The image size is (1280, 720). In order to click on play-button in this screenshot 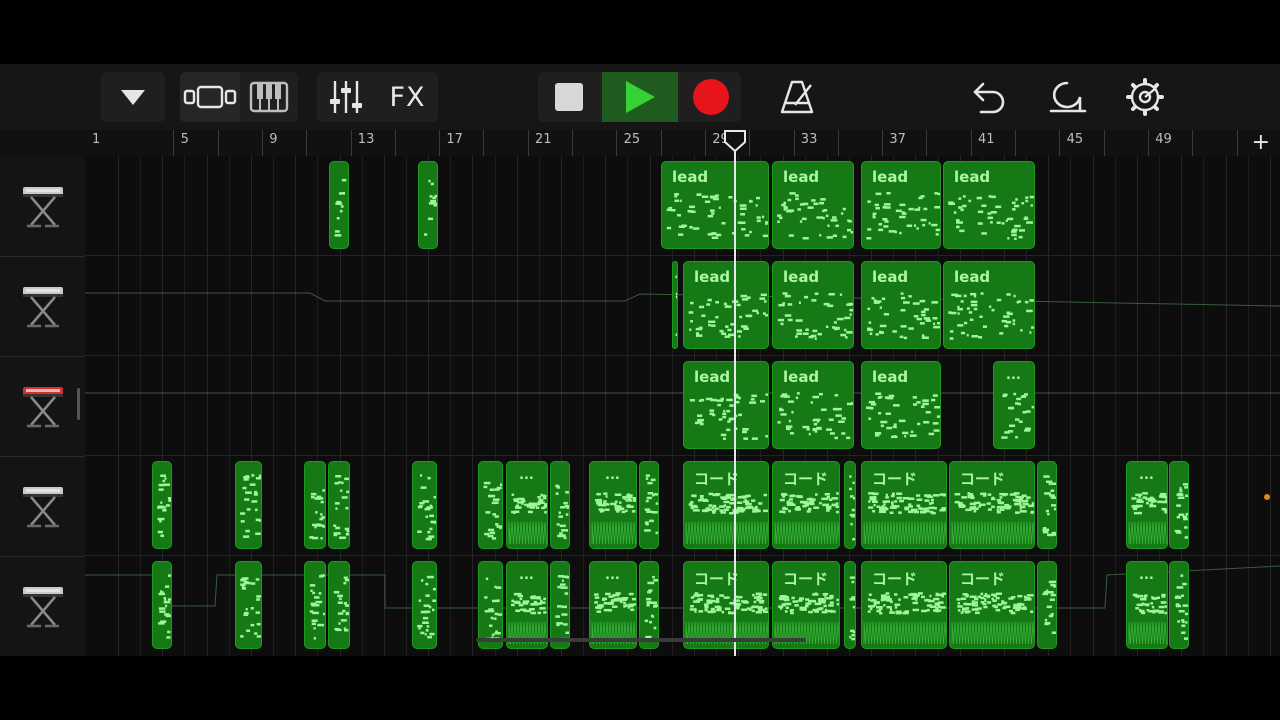, I will do `click(640, 97)`.